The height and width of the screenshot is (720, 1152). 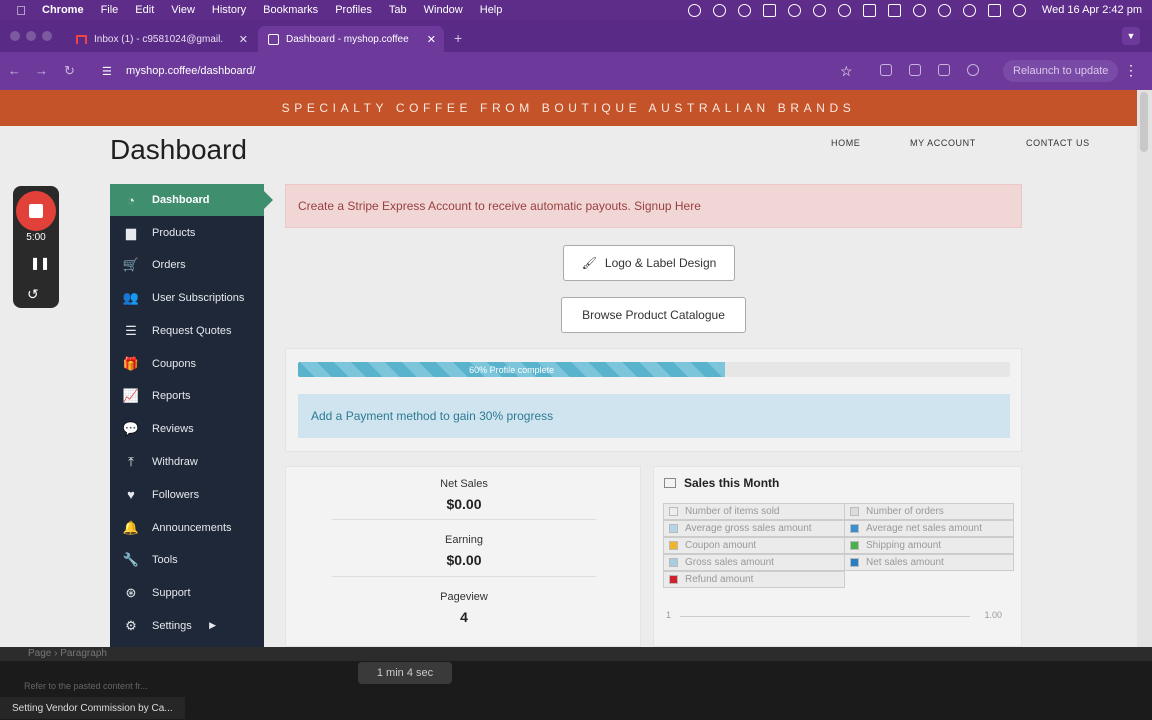 What do you see at coordinates (443, 10) in the screenshot?
I see `menu-window: Window` at bounding box center [443, 10].